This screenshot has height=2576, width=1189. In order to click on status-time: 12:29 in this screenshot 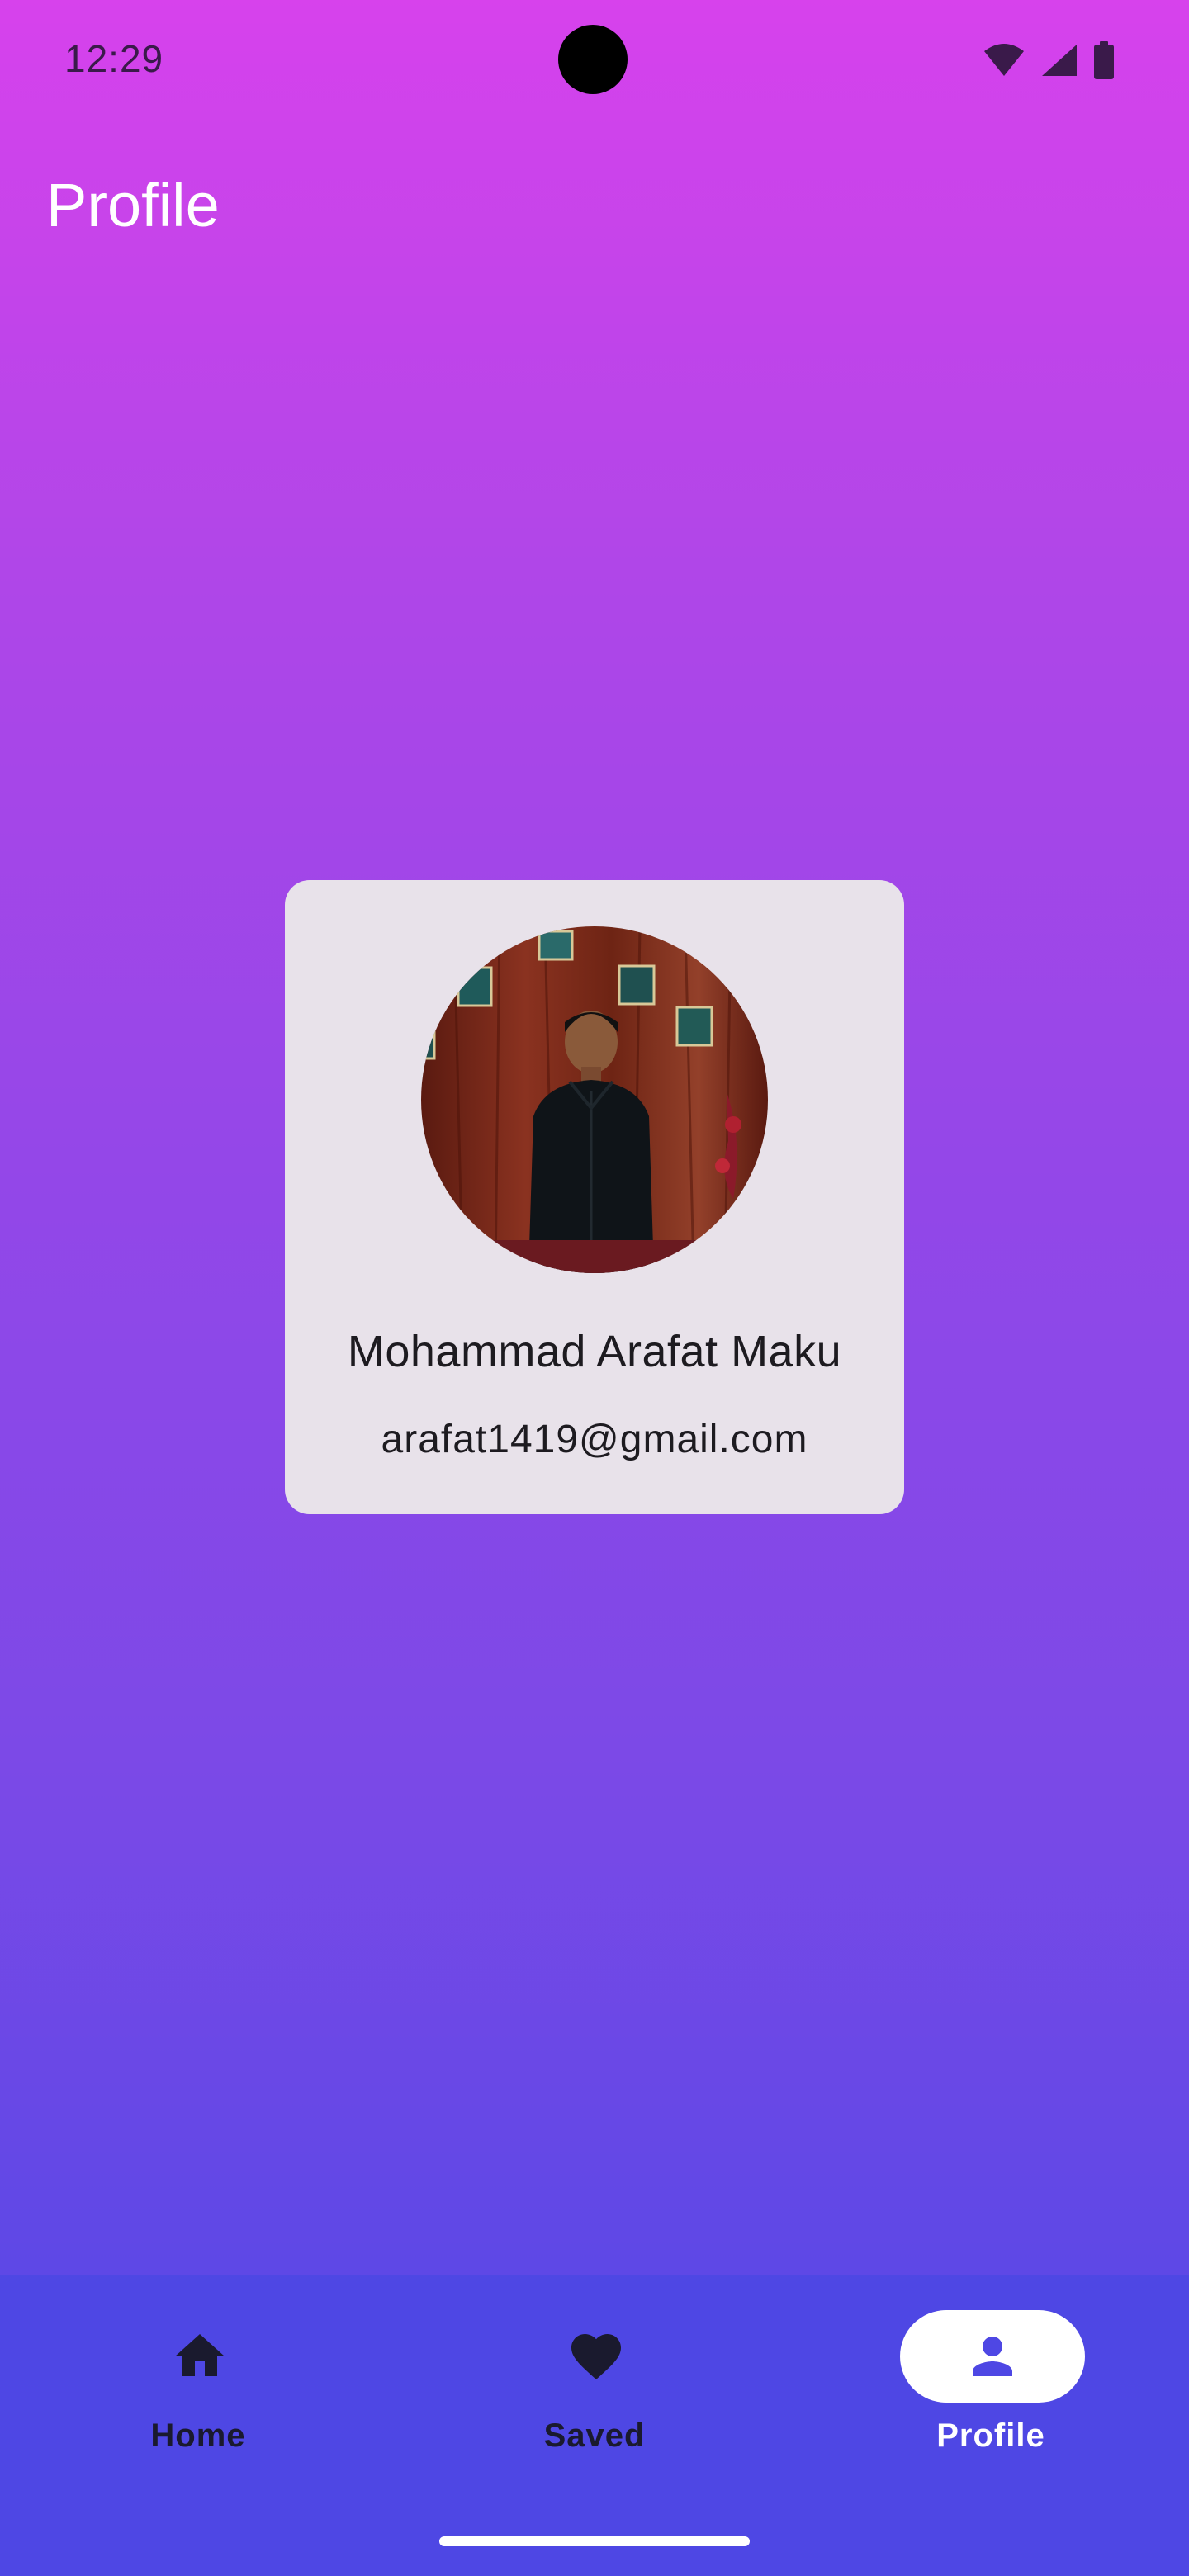, I will do `click(114, 58)`.